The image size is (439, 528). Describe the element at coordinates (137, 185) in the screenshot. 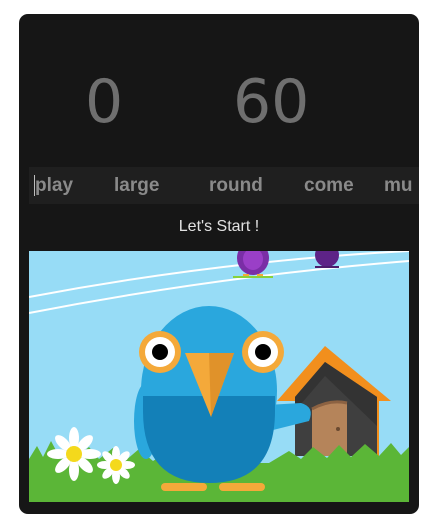

I see `word-item: large` at that location.